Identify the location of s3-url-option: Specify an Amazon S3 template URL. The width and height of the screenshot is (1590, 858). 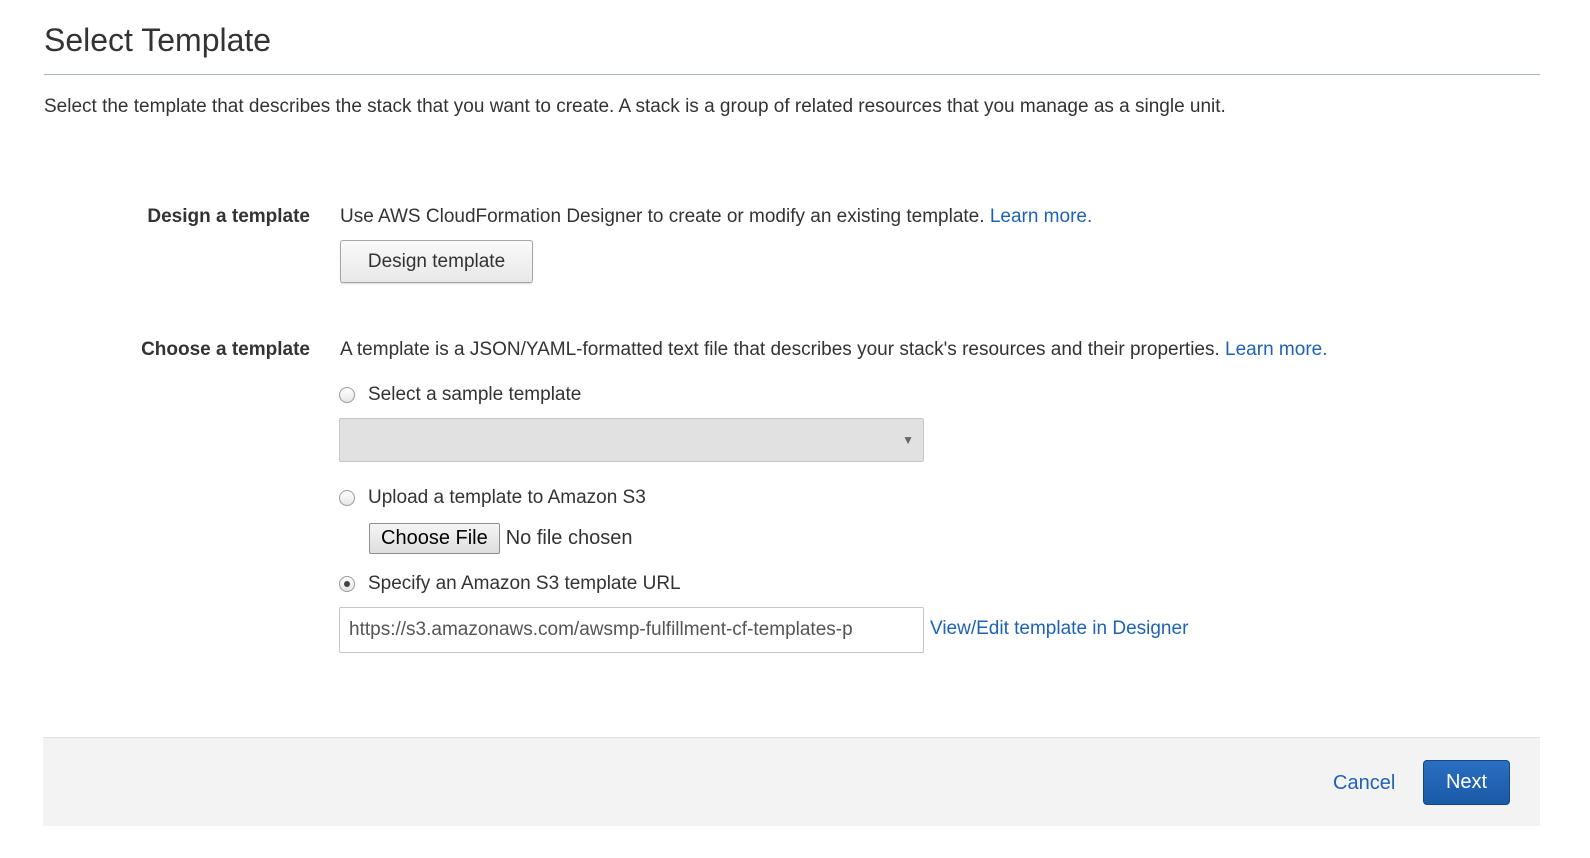
(510, 584).